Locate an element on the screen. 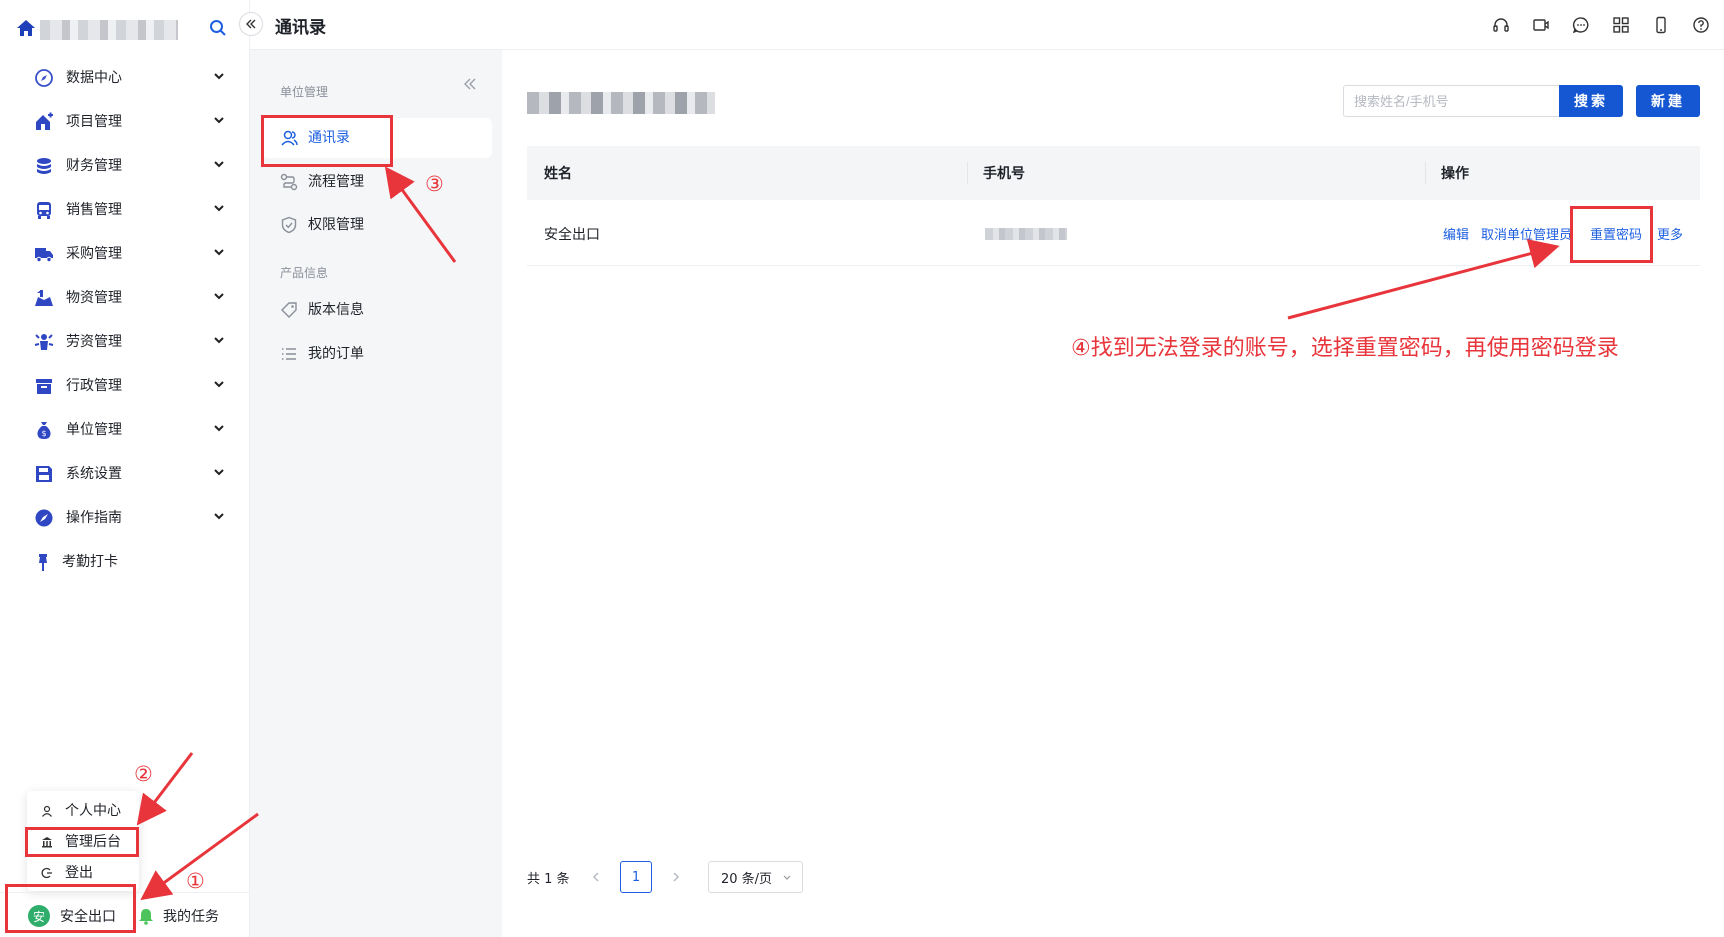 The width and height of the screenshot is (1724, 937). compass-icon is located at coordinates (44, 518).